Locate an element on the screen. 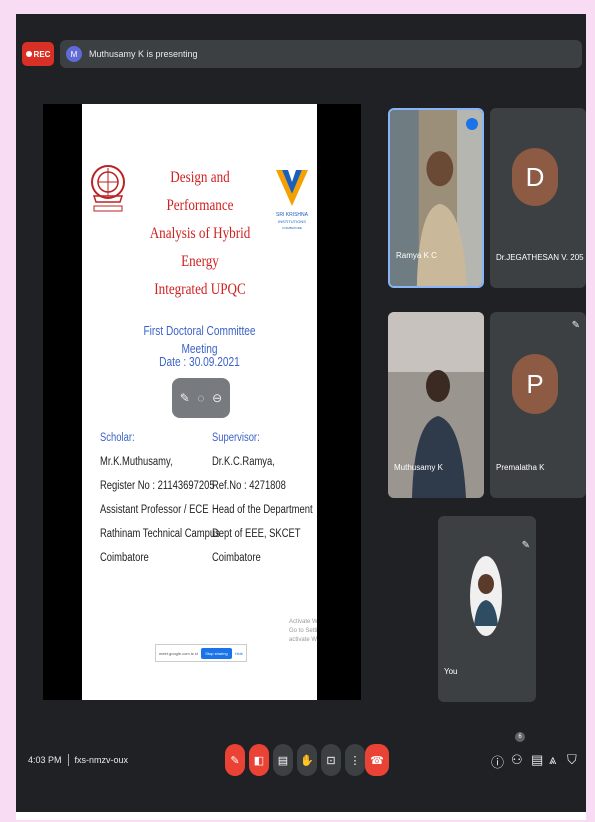 The height and width of the screenshot is (822, 595). participant-name: Muthusamy K is located at coordinates (418, 467).